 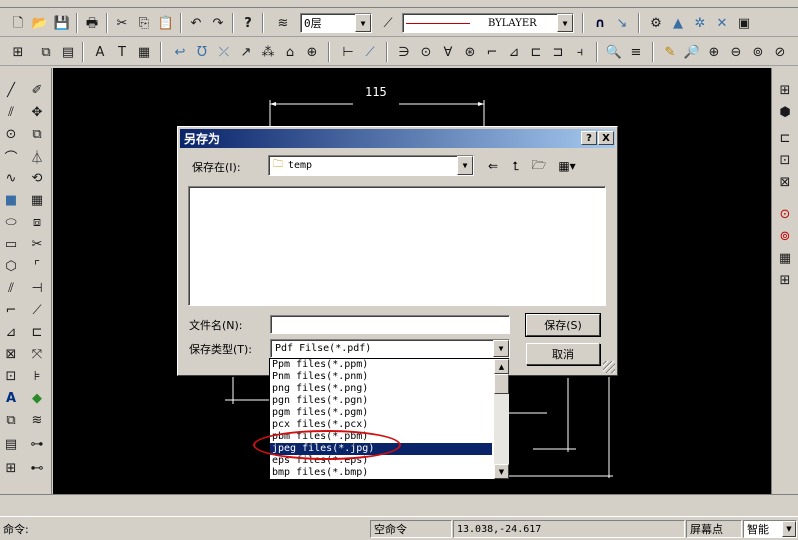 What do you see at coordinates (492, 52) in the screenshot?
I see `dim-leader-icon: ⌐` at bounding box center [492, 52].